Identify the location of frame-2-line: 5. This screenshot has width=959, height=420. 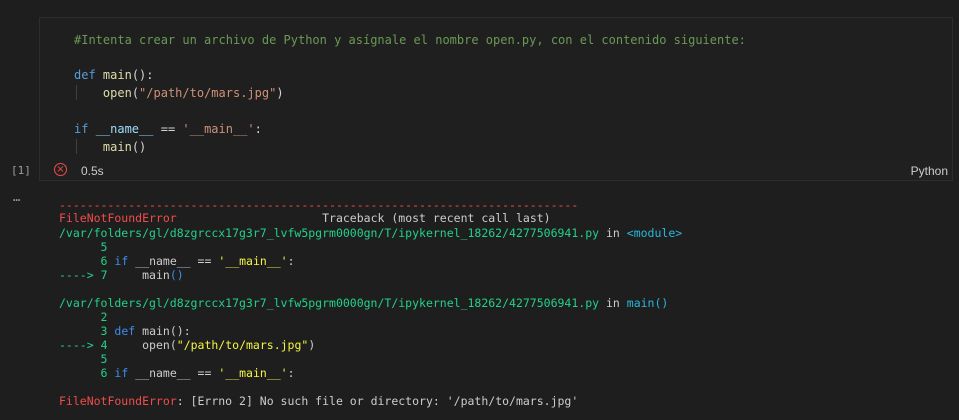
(104, 359).